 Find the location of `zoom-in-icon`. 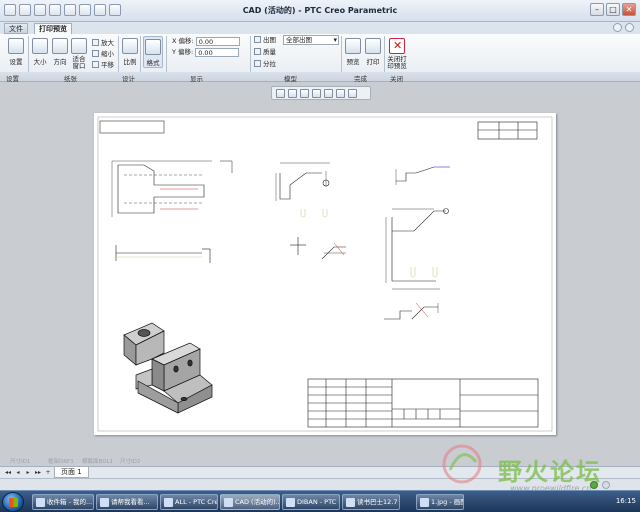

zoom-in-icon is located at coordinates (95, 42).